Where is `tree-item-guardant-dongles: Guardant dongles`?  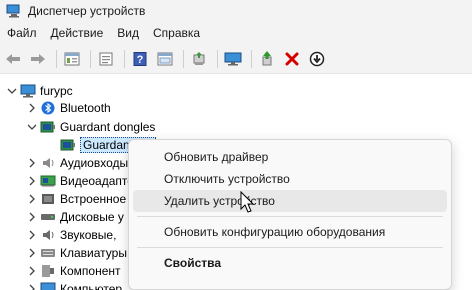
tree-item-guardant-dongles: Guardant dongles is located at coordinates (90, 127).